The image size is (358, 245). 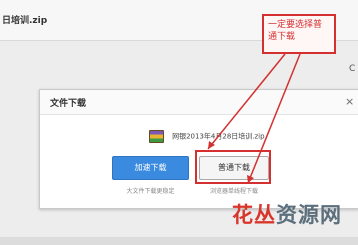 What do you see at coordinates (254, 215) in the screenshot?
I see `watermark-part-1: 花丛` at bounding box center [254, 215].